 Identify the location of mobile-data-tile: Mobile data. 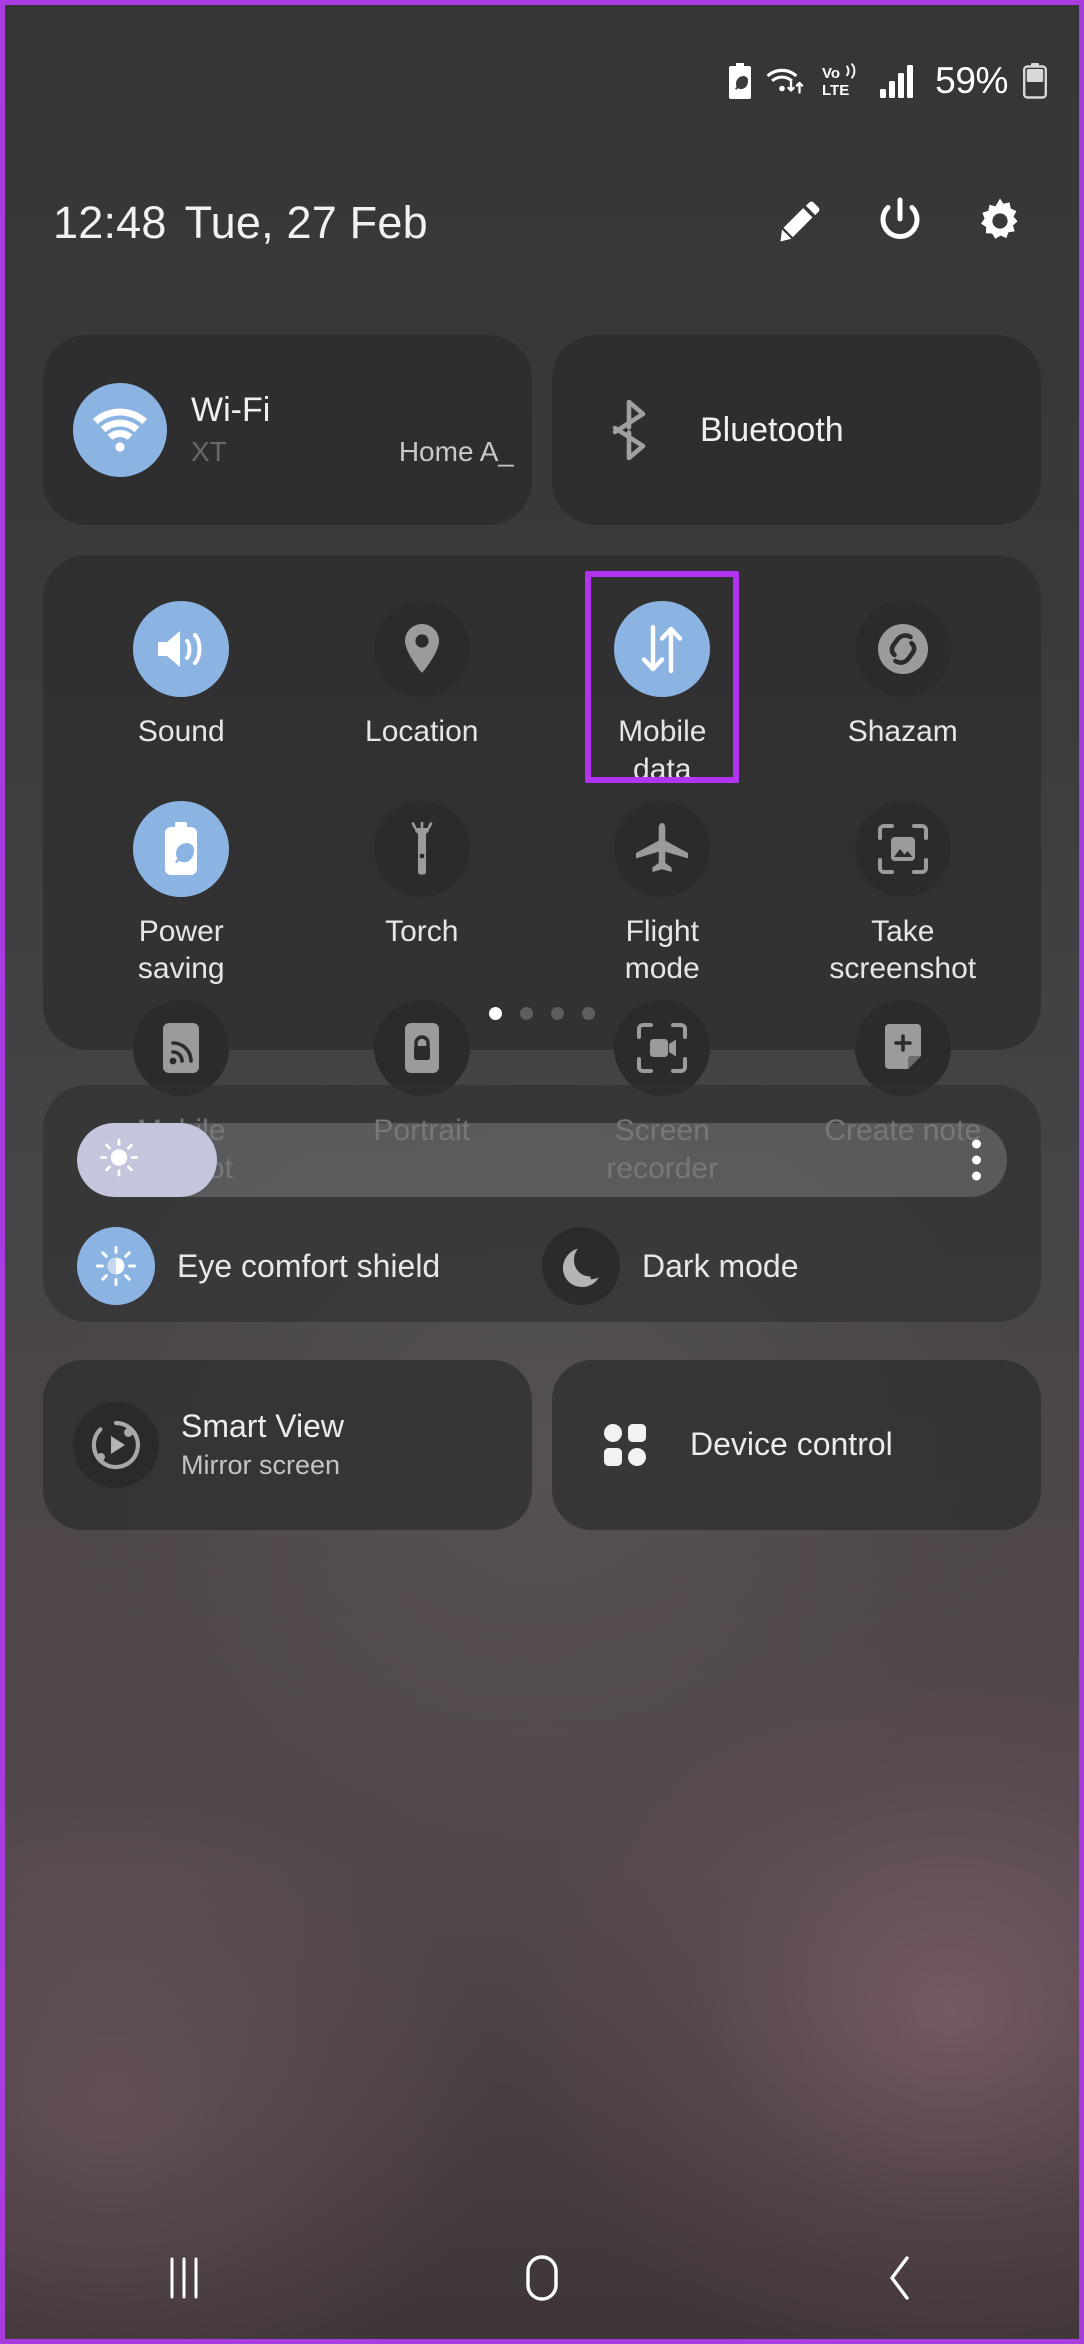
(662, 693).